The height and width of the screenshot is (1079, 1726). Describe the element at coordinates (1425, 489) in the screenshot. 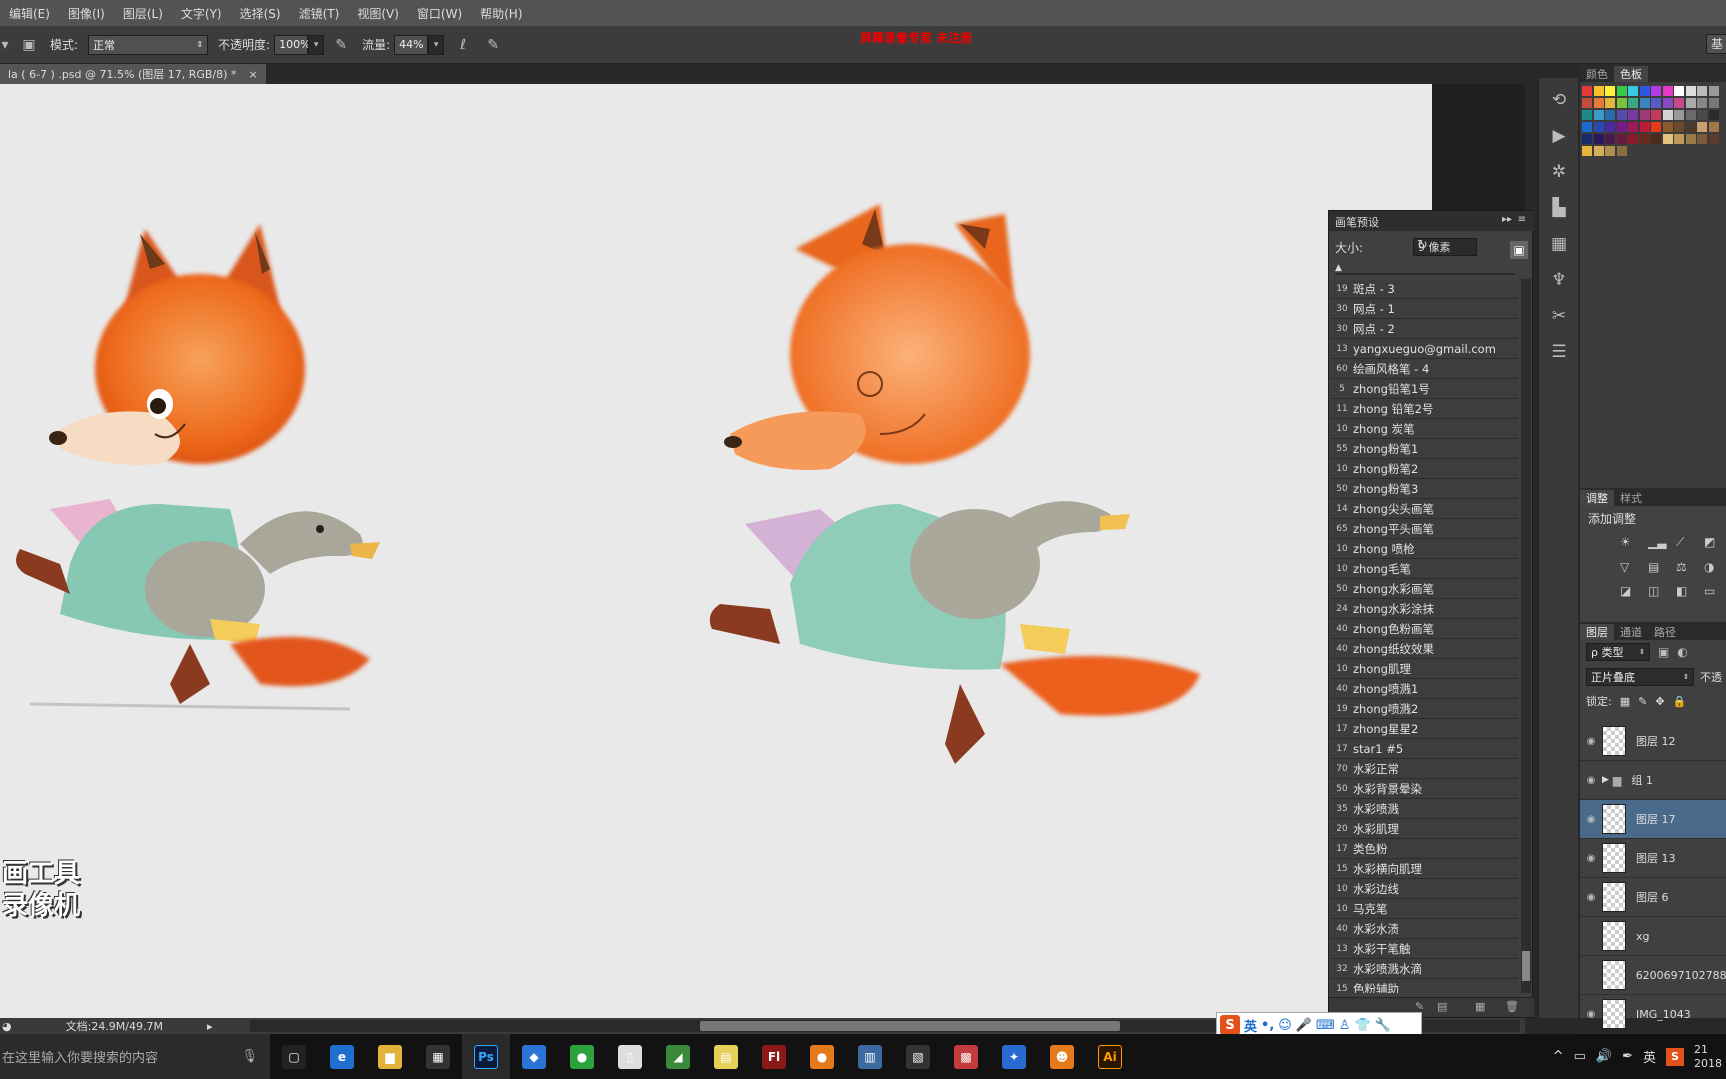

I see `brush-preset-item: 50 zhong粉笔3` at that location.